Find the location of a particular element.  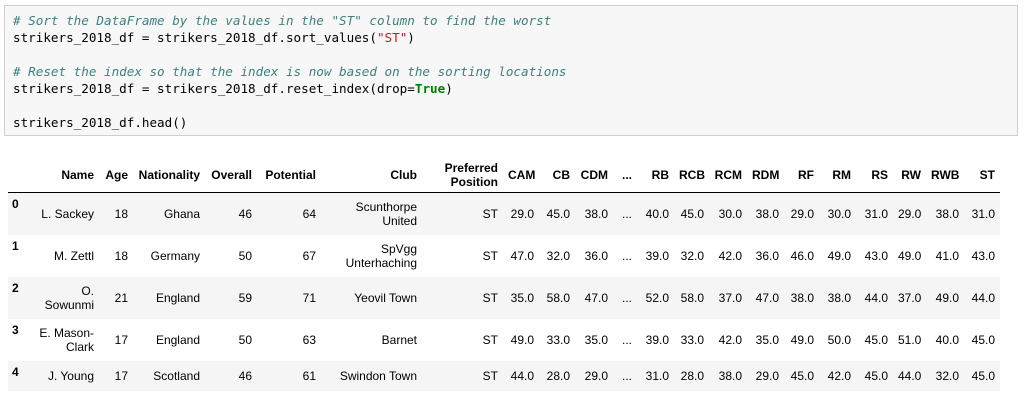

table-cell: Scotland is located at coordinates (176, 375).